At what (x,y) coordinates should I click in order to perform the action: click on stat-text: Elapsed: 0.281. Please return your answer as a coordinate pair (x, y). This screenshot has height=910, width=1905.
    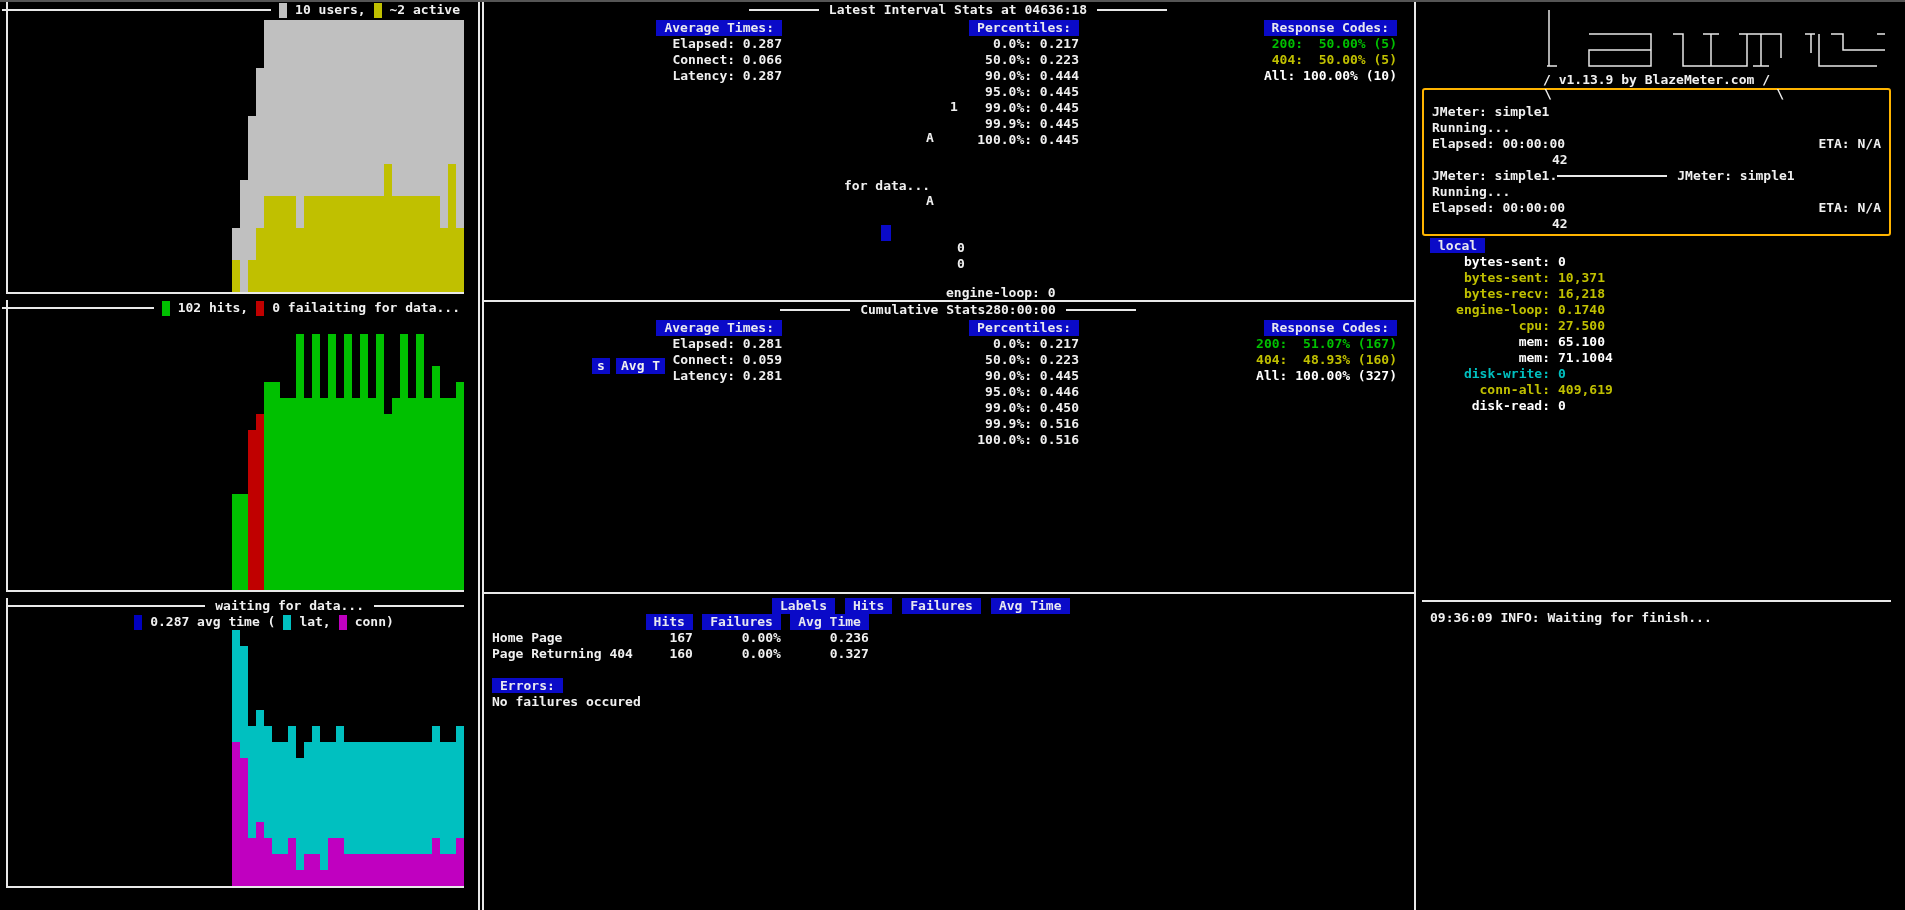
    Looking at the image, I should click on (727, 344).